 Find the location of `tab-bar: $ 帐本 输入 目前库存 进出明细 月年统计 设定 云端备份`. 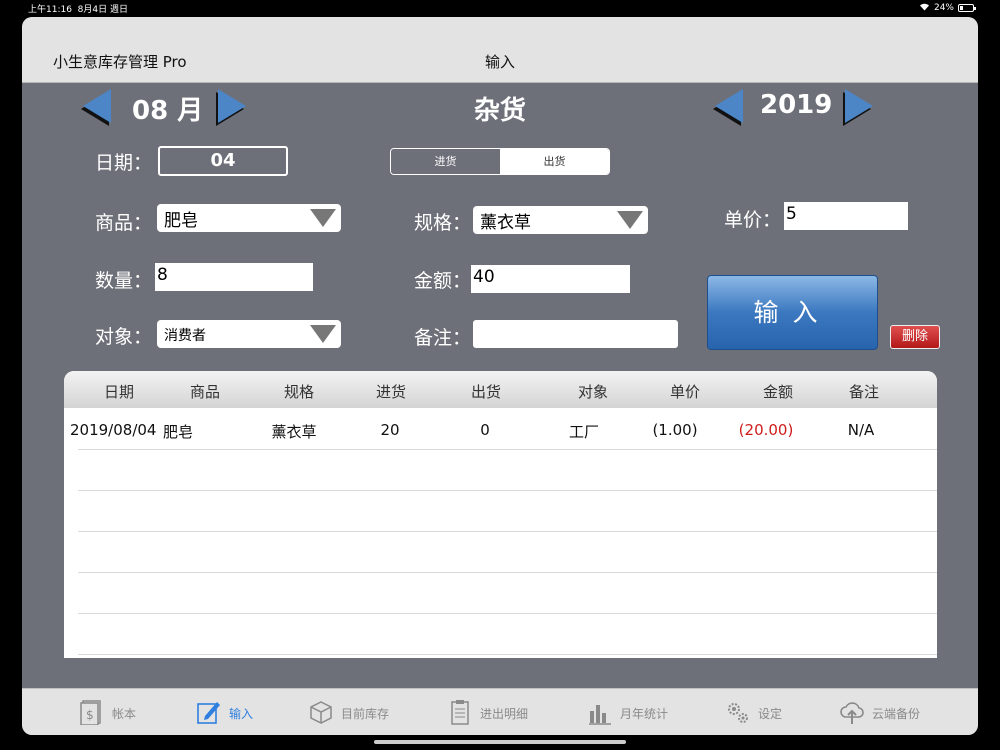

tab-bar: $ 帐本 输入 目前库存 进出明细 月年统计 设定 云端备份 is located at coordinates (500, 711).